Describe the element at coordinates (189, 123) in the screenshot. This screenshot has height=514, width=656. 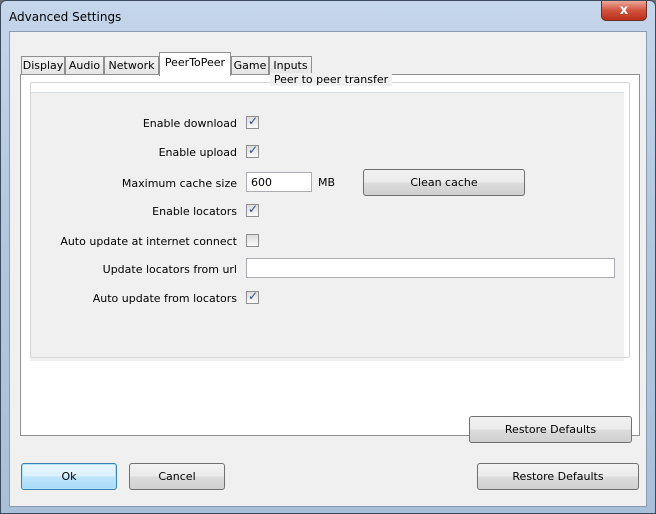
I see `enable-download-label: Enable download` at that location.